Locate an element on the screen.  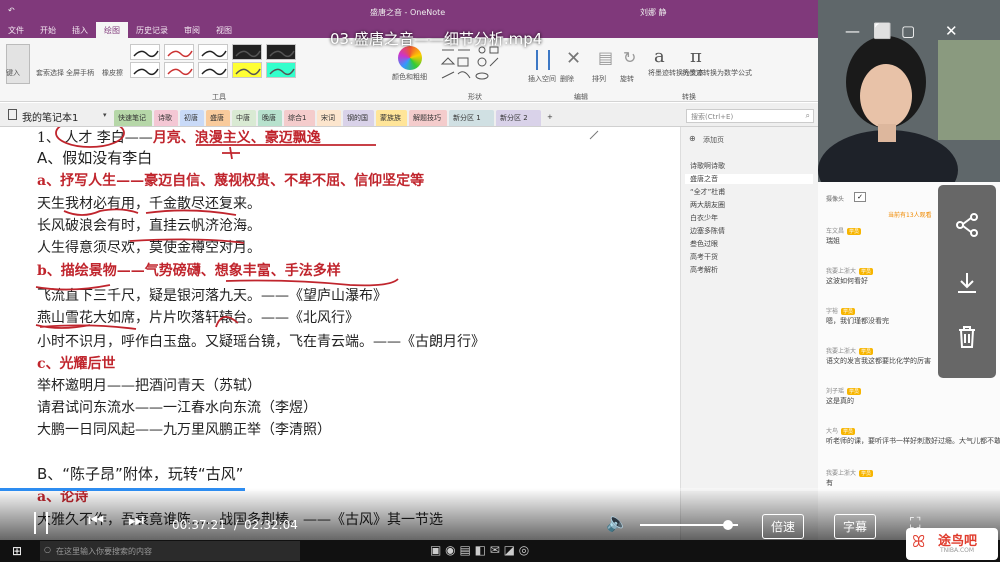
section-tab: 解题技巧 is located at coordinates (428, 118).